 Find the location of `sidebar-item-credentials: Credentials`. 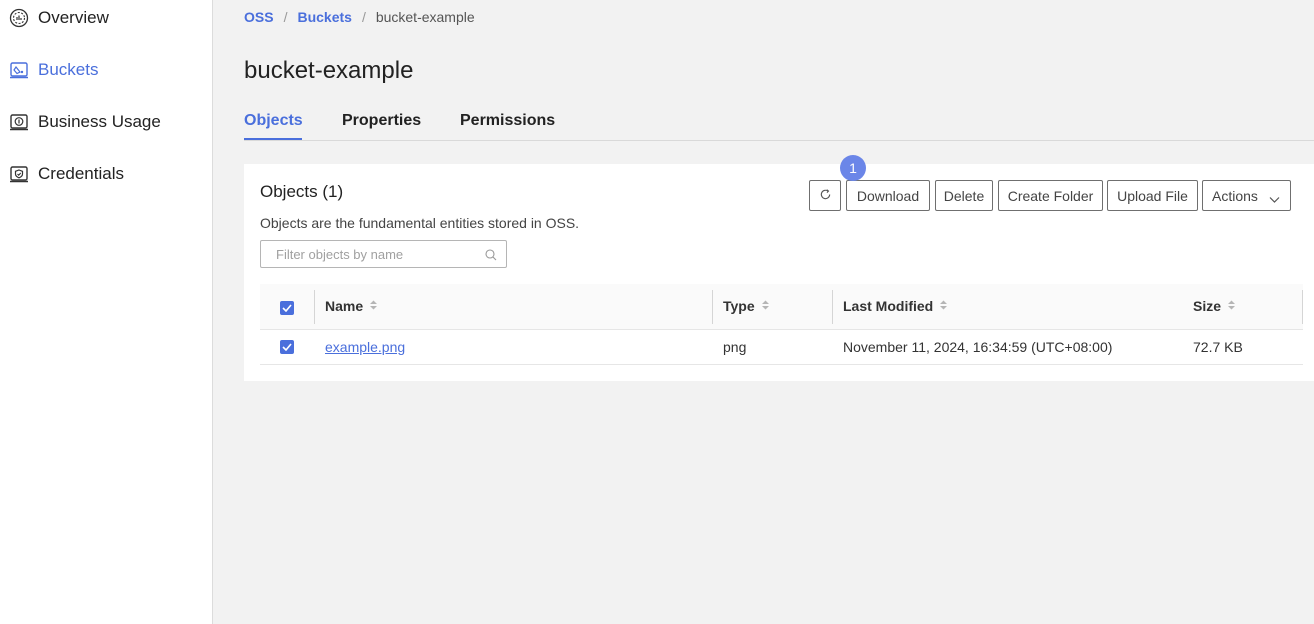

sidebar-item-credentials: Credentials is located at coordinates (106, 174).